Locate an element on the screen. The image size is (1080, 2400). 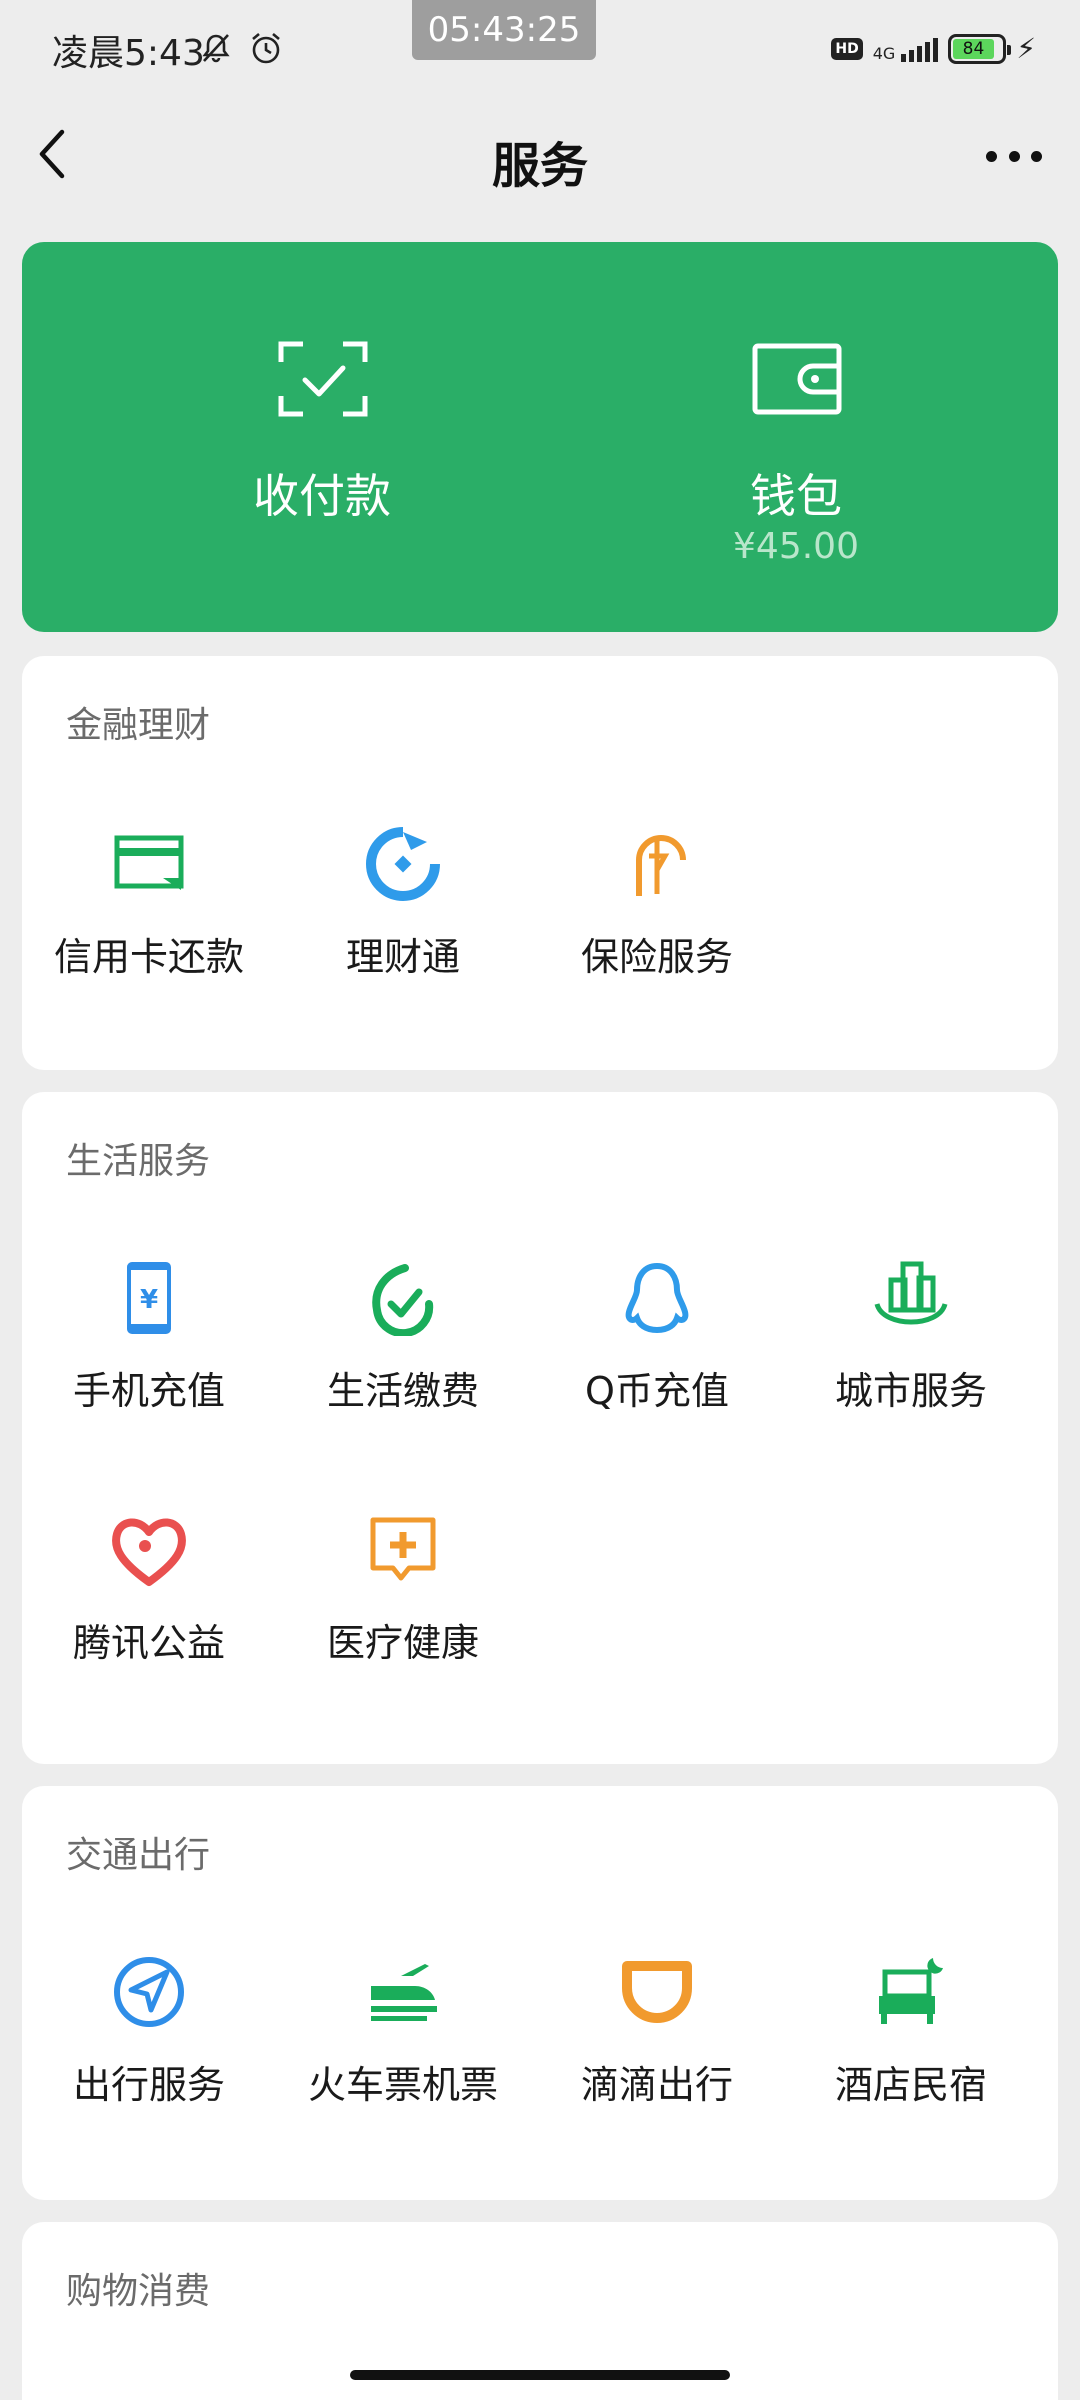
item-label: 火车票机票 is located at coordinates (402, 2085).